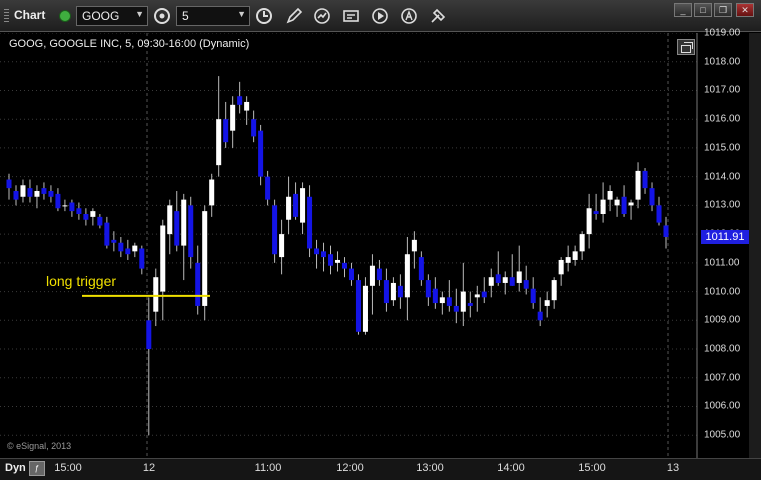 The image size is (761, 480). What do you see at coordinates (703, 10) in the screenshot?
I see `maximize-icon: □` at bounding box center [703, 10].